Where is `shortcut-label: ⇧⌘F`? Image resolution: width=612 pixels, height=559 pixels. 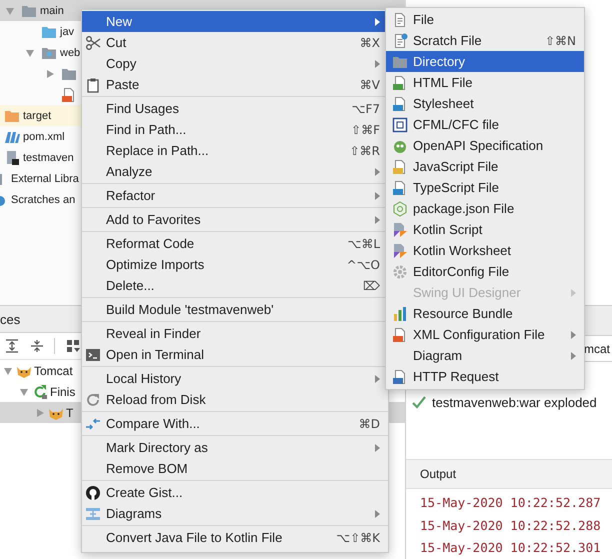 shortcut-label: ⇧⌘F is located at coordinates (365, 129).